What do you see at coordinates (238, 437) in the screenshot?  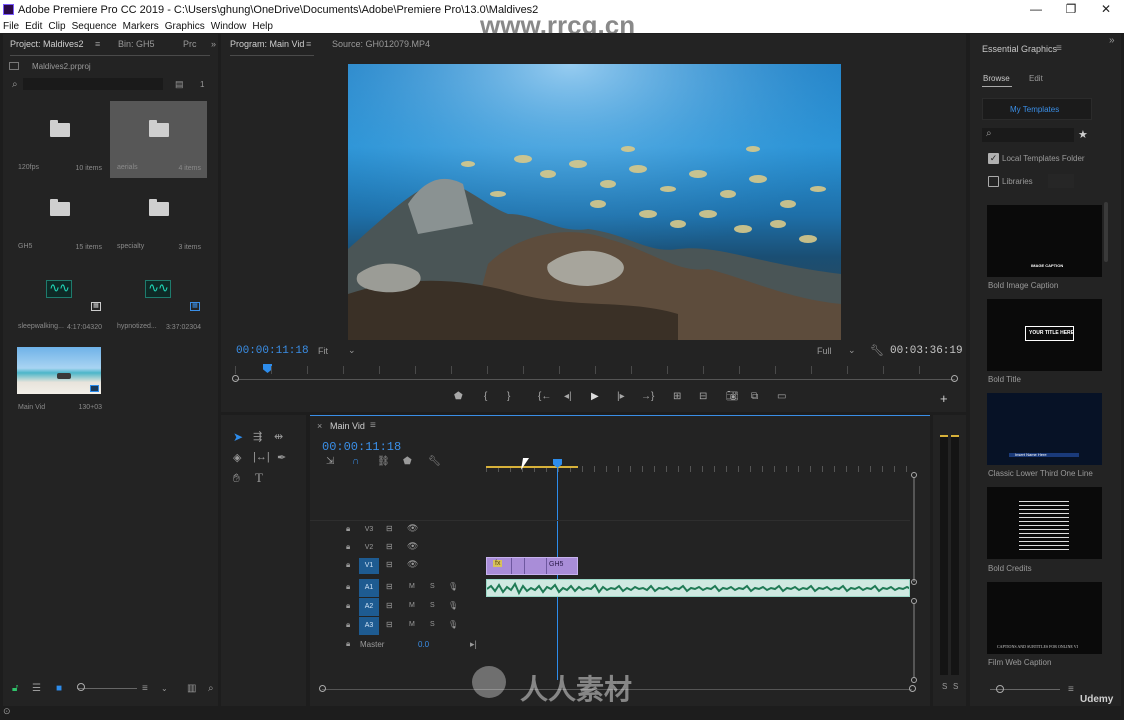 I see `selection-tool-icon: ➤` at bounding box center [238, 437].